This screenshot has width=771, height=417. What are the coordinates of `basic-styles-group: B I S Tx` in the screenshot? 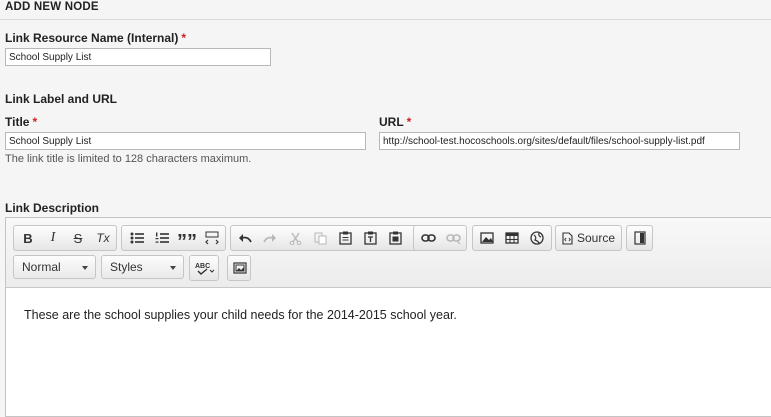 It's located at (65, 238).